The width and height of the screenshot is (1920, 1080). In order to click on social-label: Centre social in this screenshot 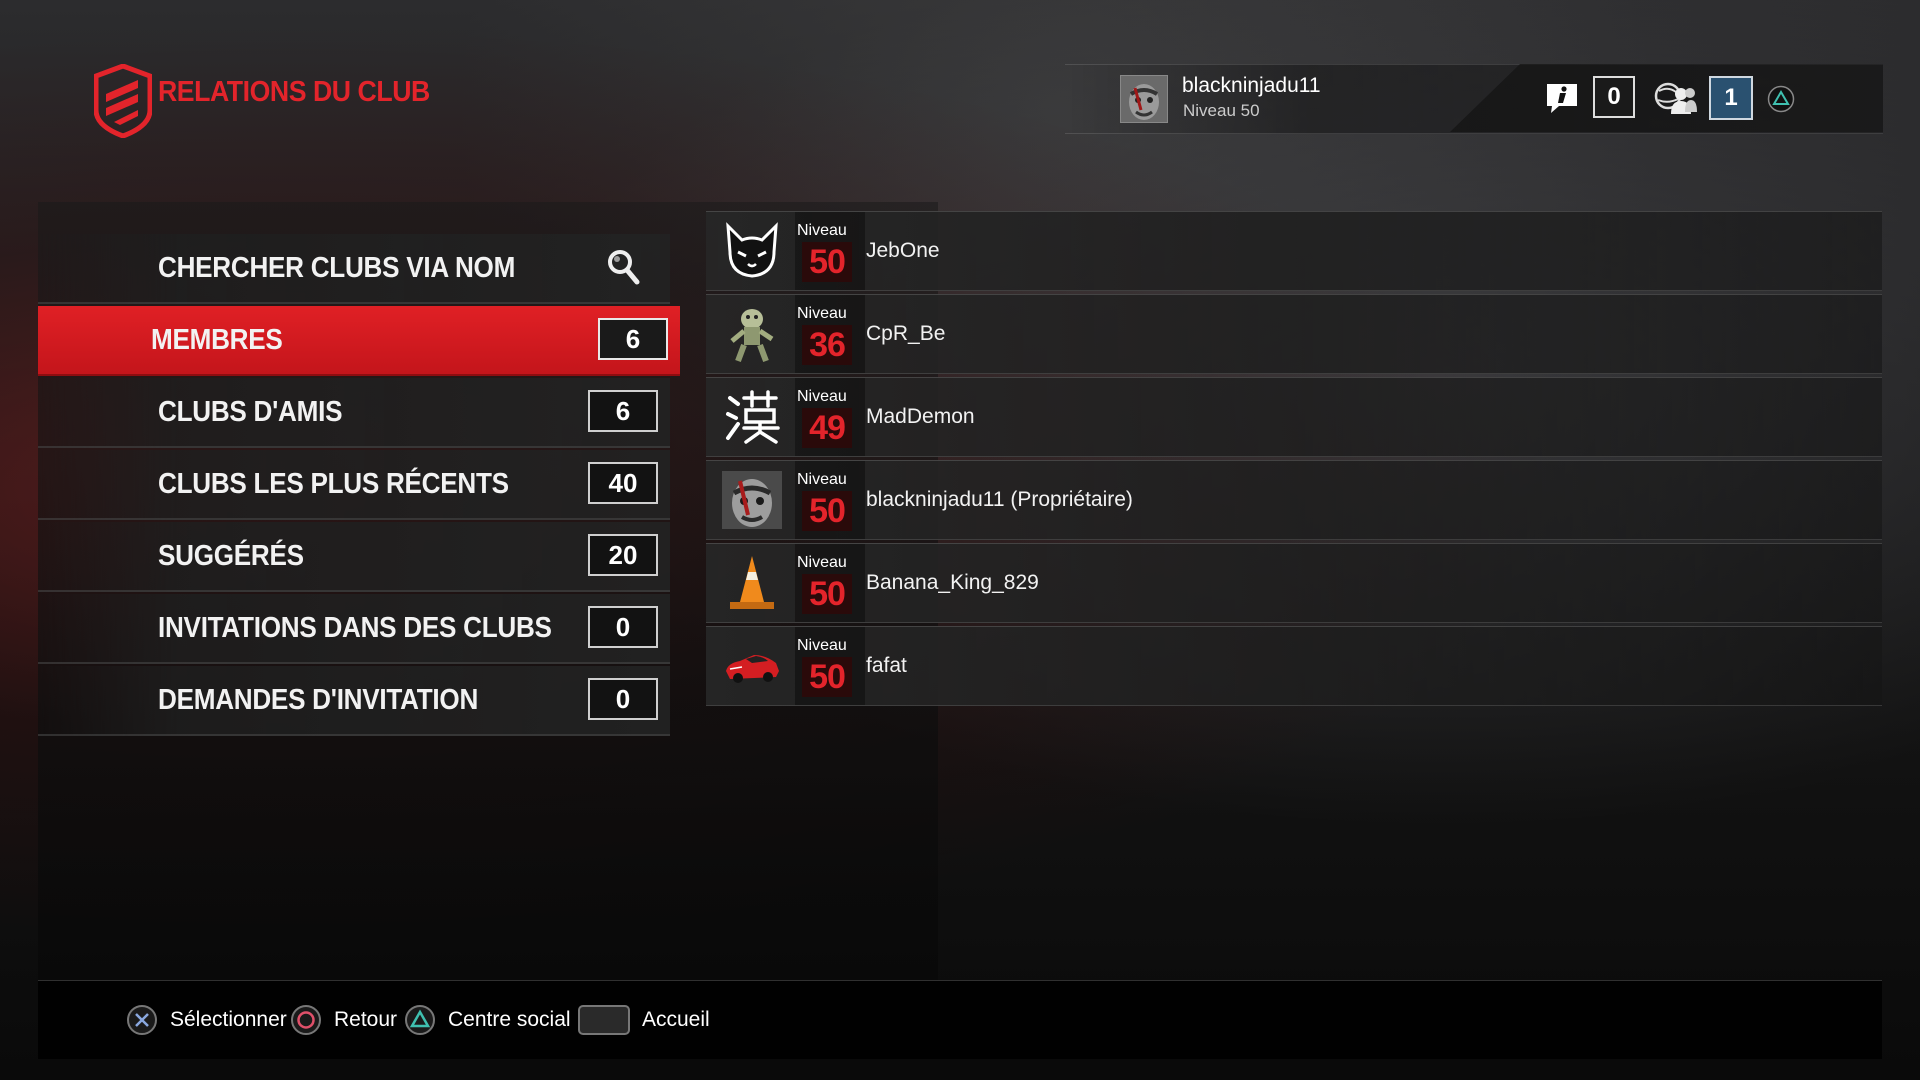, I will do `click(509, 1019)`.